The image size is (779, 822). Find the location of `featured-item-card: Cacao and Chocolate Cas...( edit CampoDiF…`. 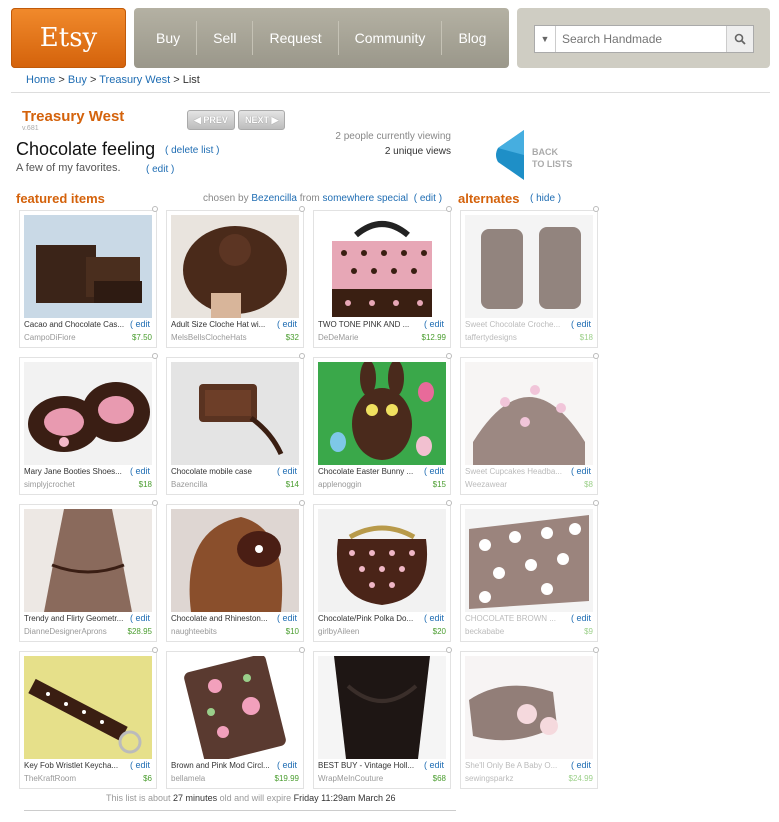

featured-item-card: Cacao and Chocolate Cas...( edit CampoDiF… is located at coordinates (88, 279).